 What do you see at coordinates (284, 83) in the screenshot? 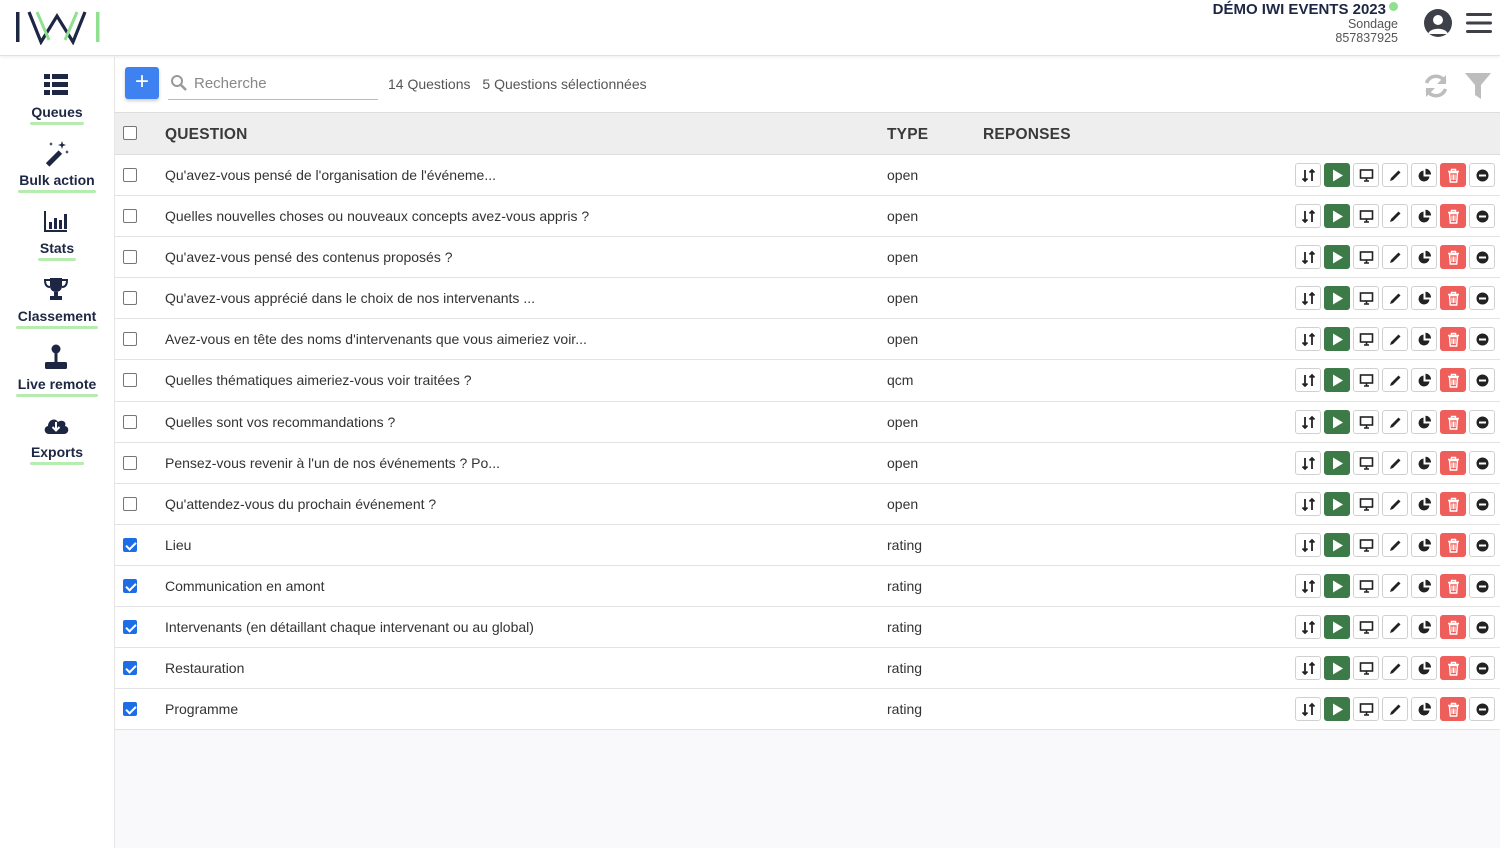
I see `search-input` at bounding box center [284, 83].